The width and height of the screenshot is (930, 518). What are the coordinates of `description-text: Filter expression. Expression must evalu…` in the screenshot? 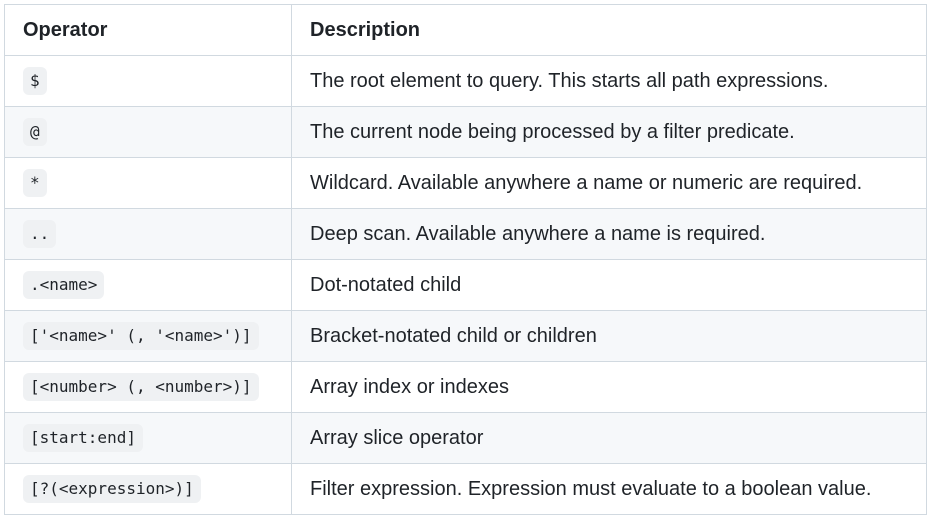 It's located at (591, 488).